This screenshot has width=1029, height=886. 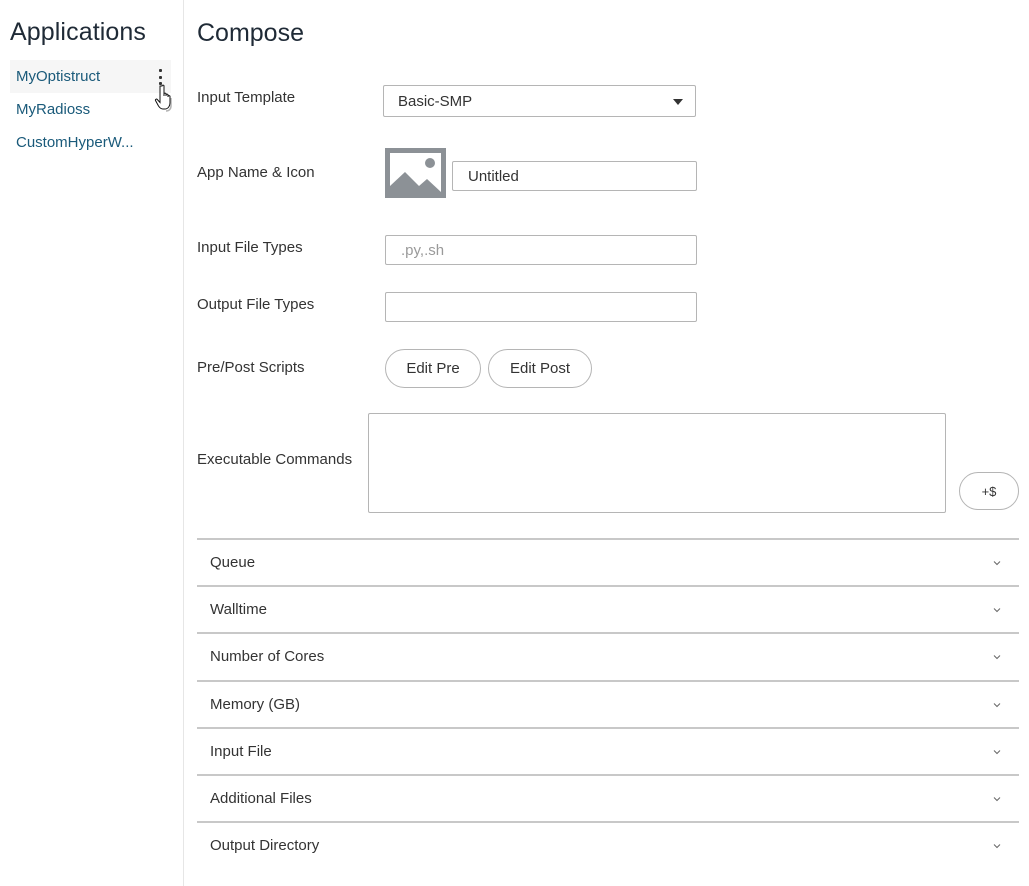 What do you see at coordinates (250, 247) in the screenshot?
I see `input-file-types-label: Input File Types` at bounding box center [250, 247].